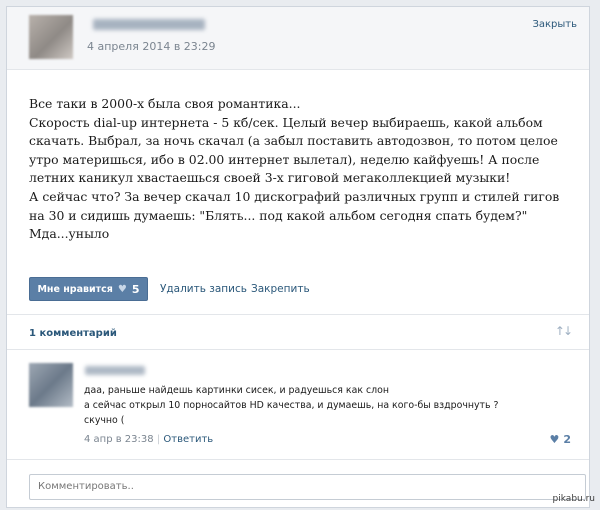  What do you see at coordinates (203, 289) in the screenshot?
I see `delete-post-link: Удалить запись` at bounding box center [203, 289].